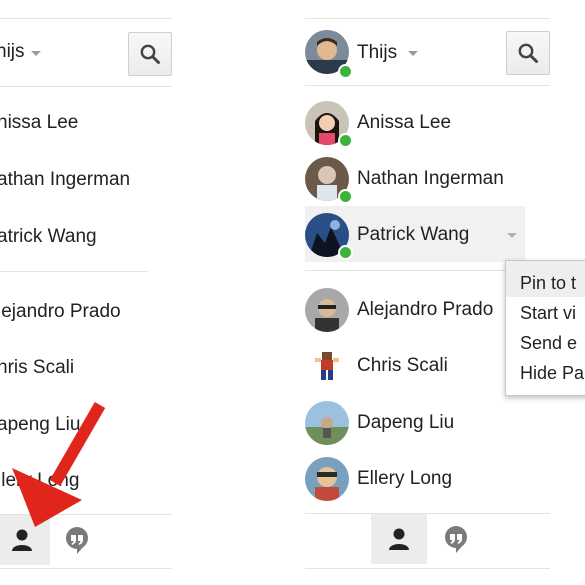 This screenshot has width=585, height=585. I want to click on contact-name: Alejandro Prado, so click(425, 309).